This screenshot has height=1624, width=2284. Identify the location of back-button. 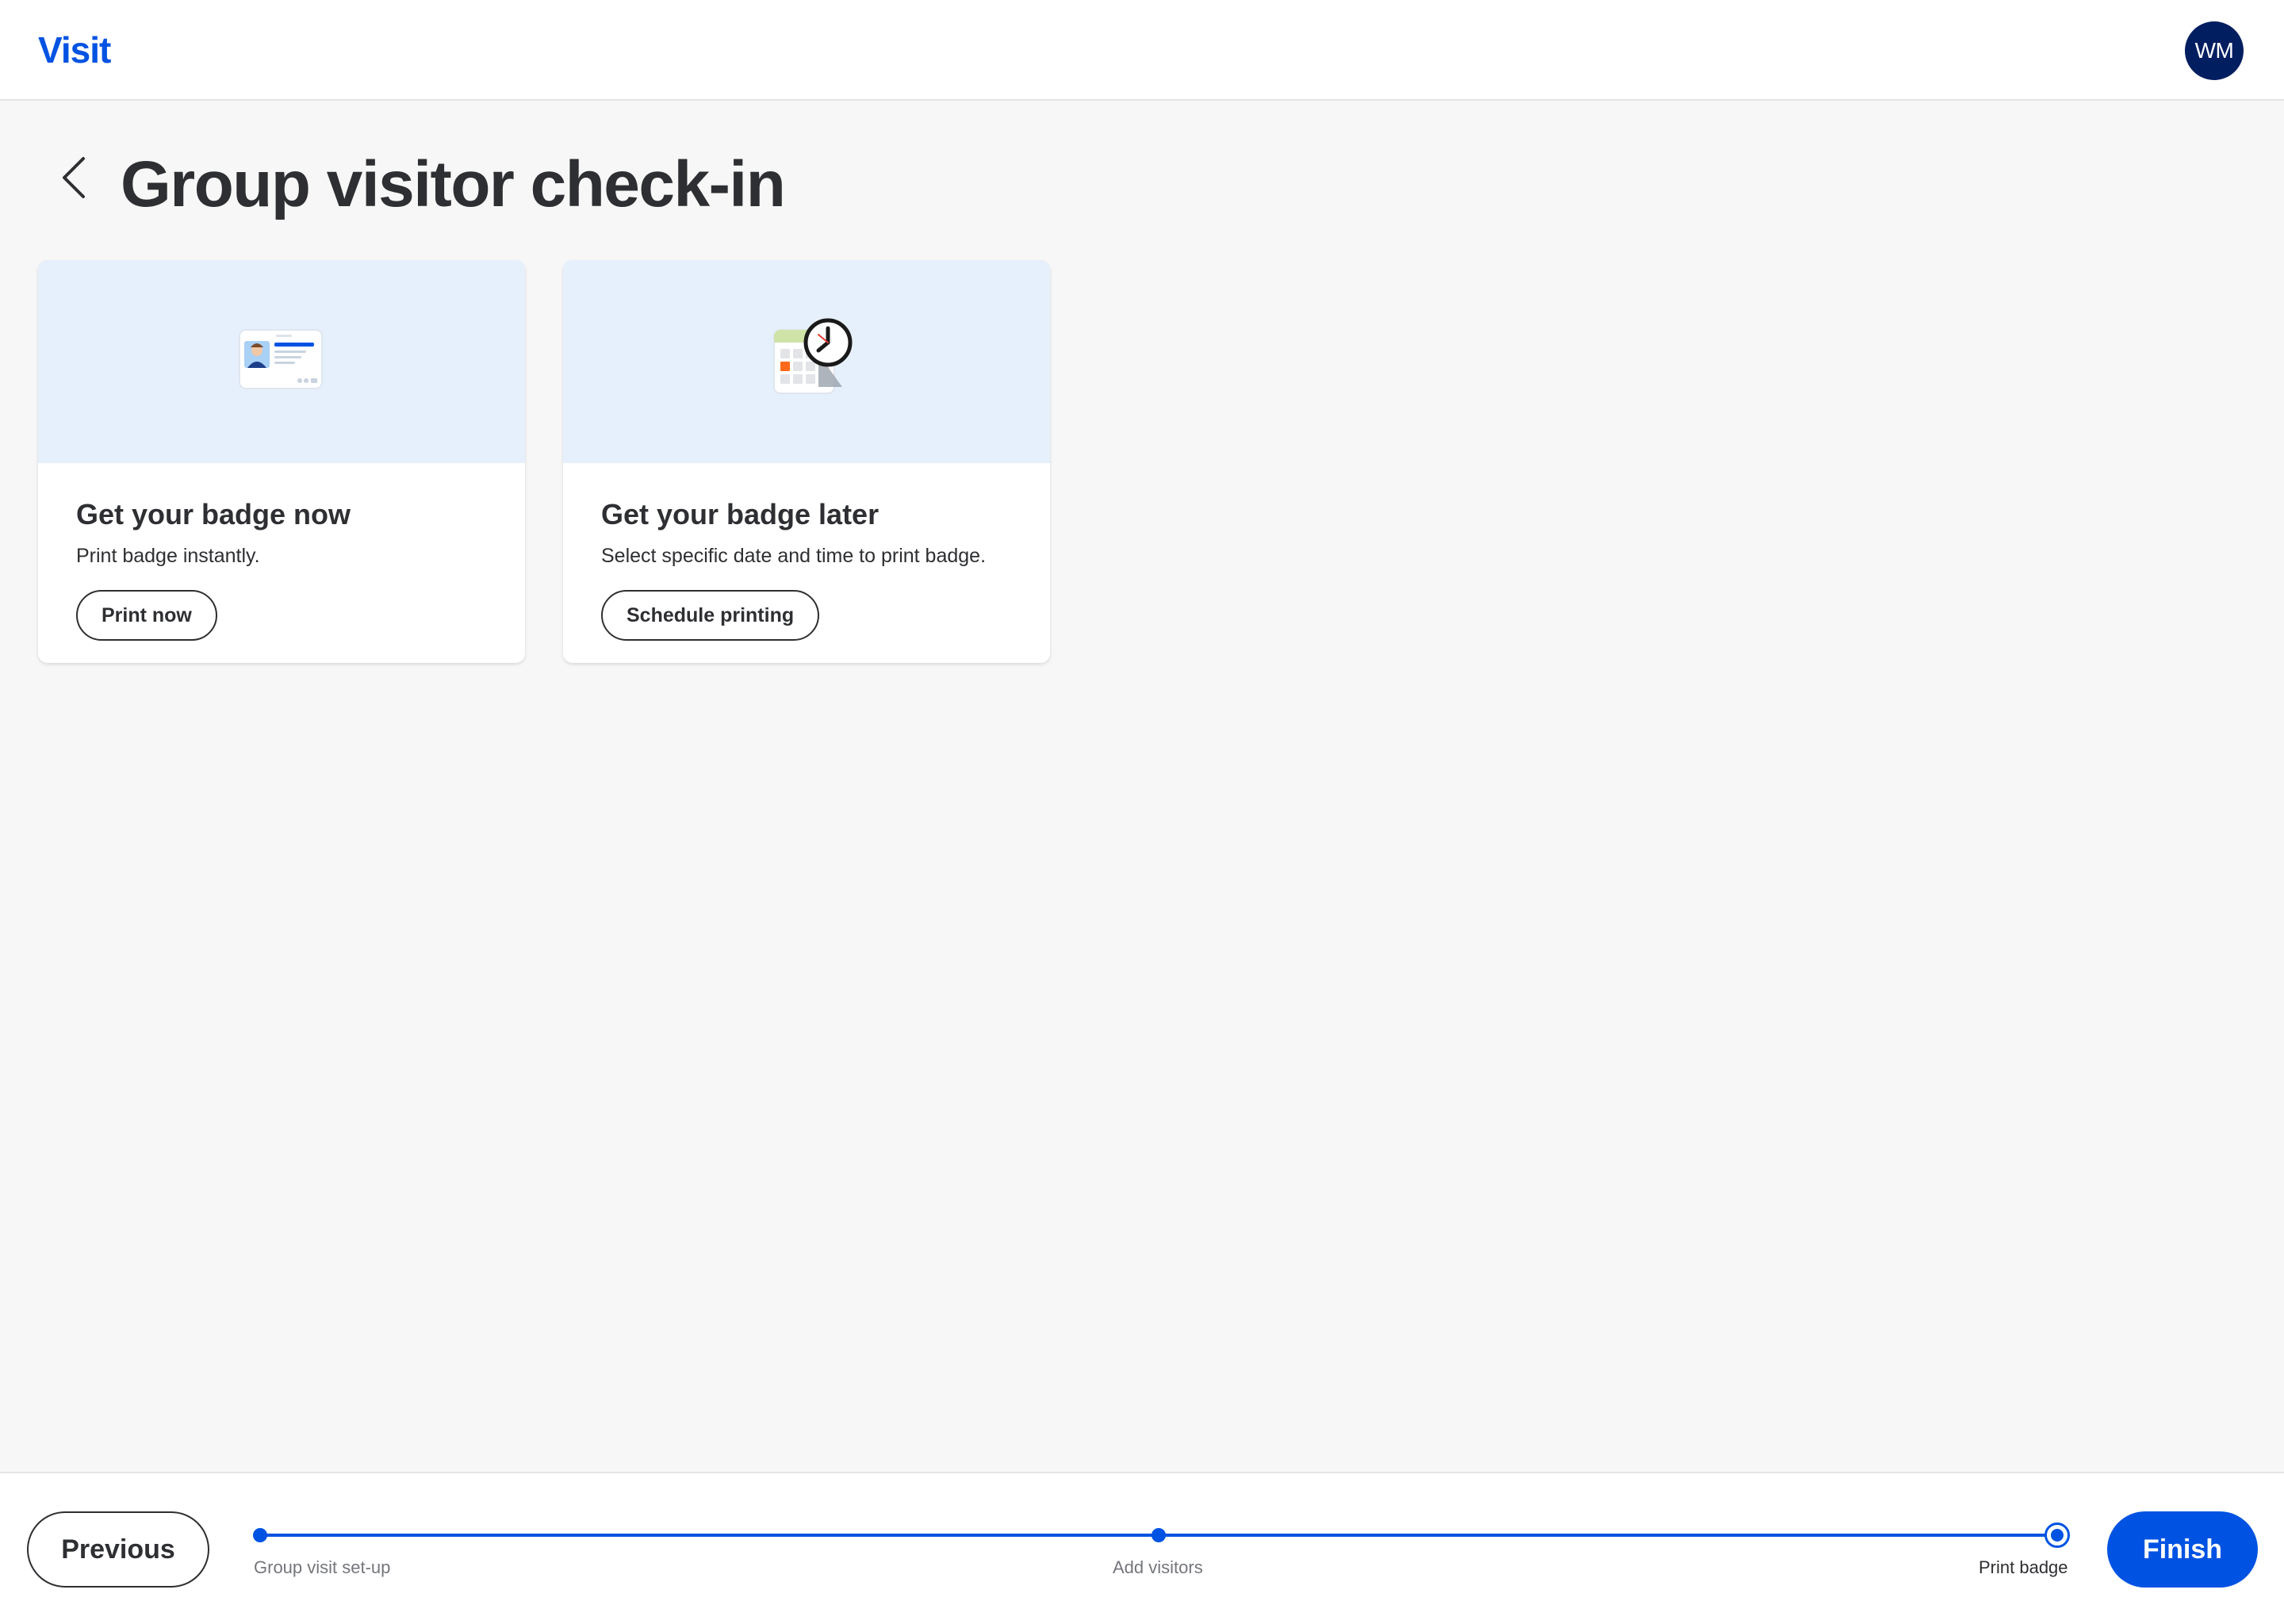
(74, 177).